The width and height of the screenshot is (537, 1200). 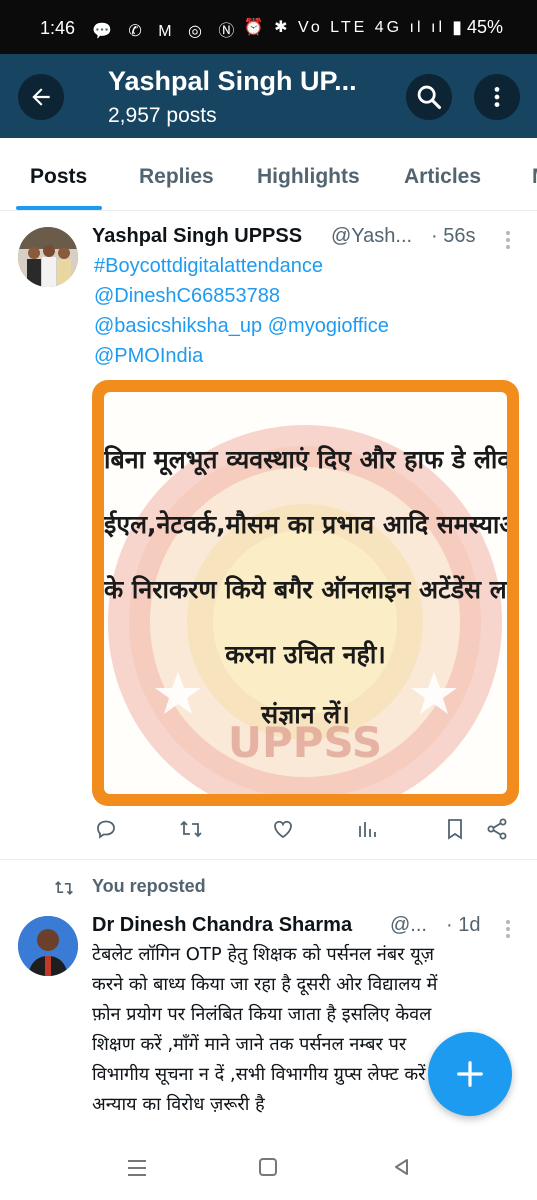 I want to click on tab-highlights: Highlights, so click(x=308, y=177).